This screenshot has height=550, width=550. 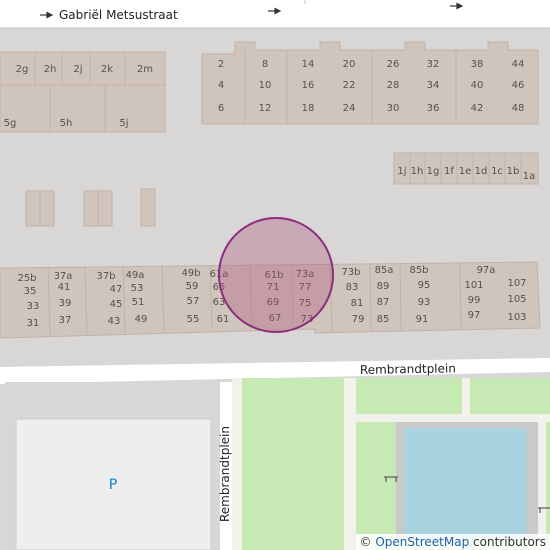 What do you see at coordinates (145, 69) in the screenshot?
I see `housenumber-label: 2m` at bounding box center [145, 69].